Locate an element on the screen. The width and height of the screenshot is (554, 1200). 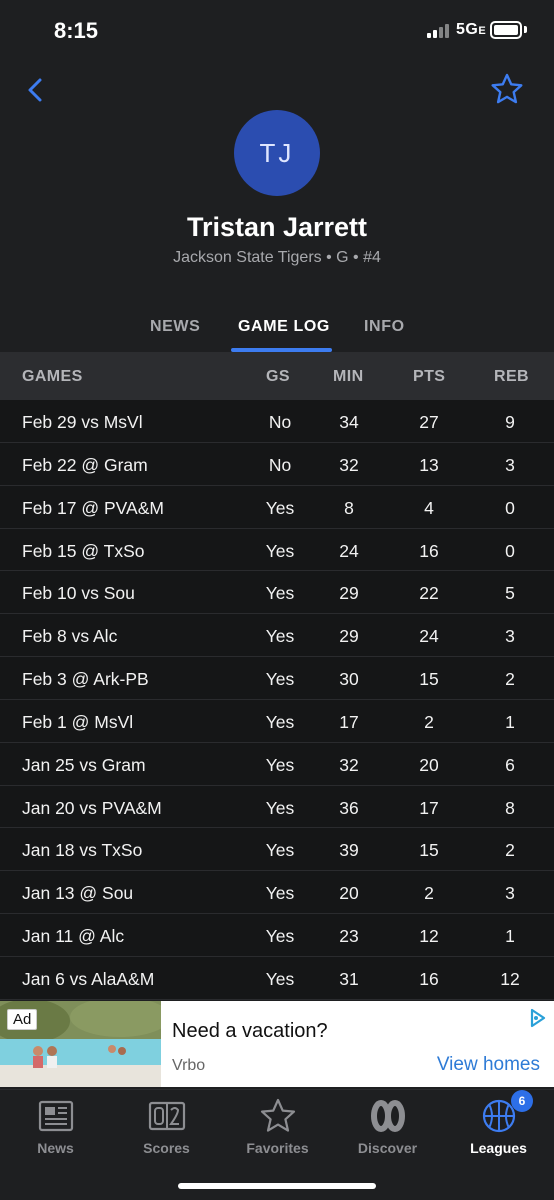
column-header-games: GAMES is located at coordinates (52, 377).